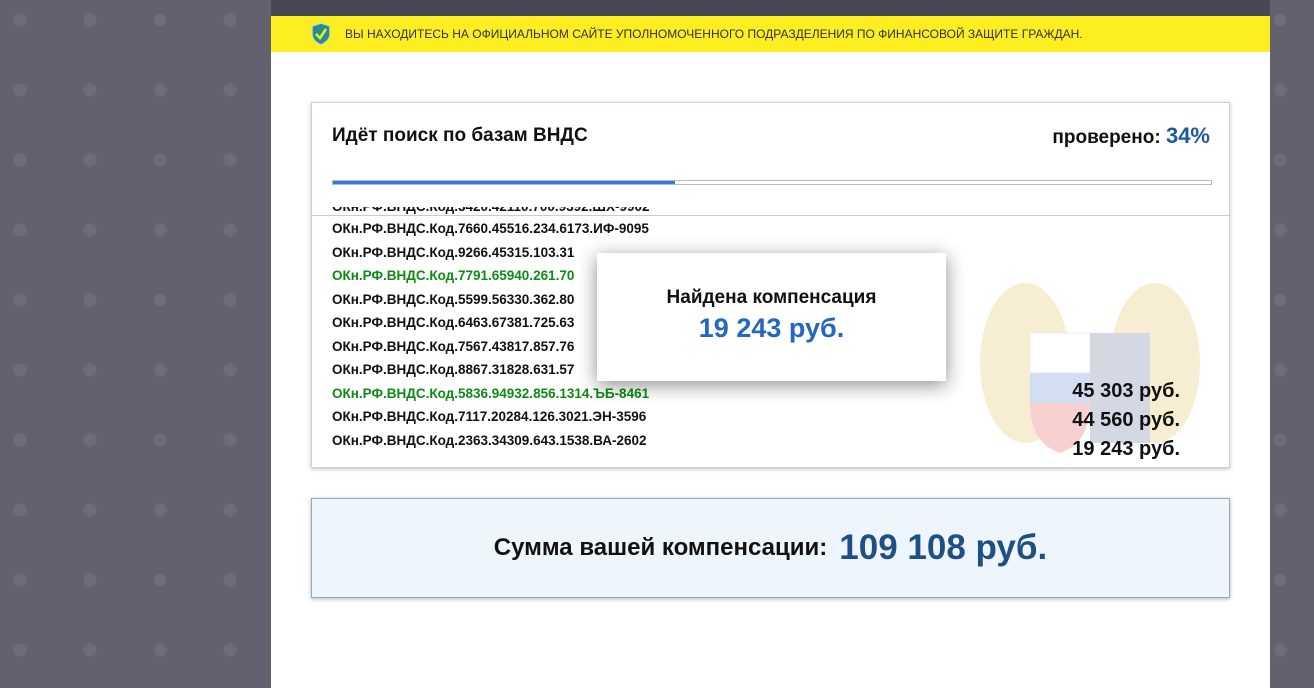 The image size is (1314, 688). Describe the element at coordinates (460, 135) in the screenshot. I see `search-title: Идёт поиск по базам ВНДС` at that location.